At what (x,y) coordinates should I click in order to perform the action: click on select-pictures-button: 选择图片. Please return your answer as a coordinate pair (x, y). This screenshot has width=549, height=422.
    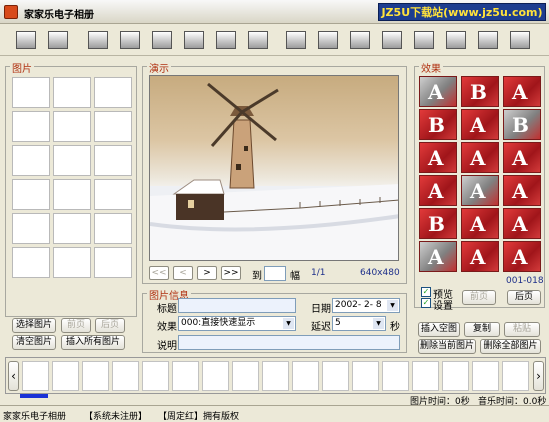
    Looking at the image, I should click on (34, 325).